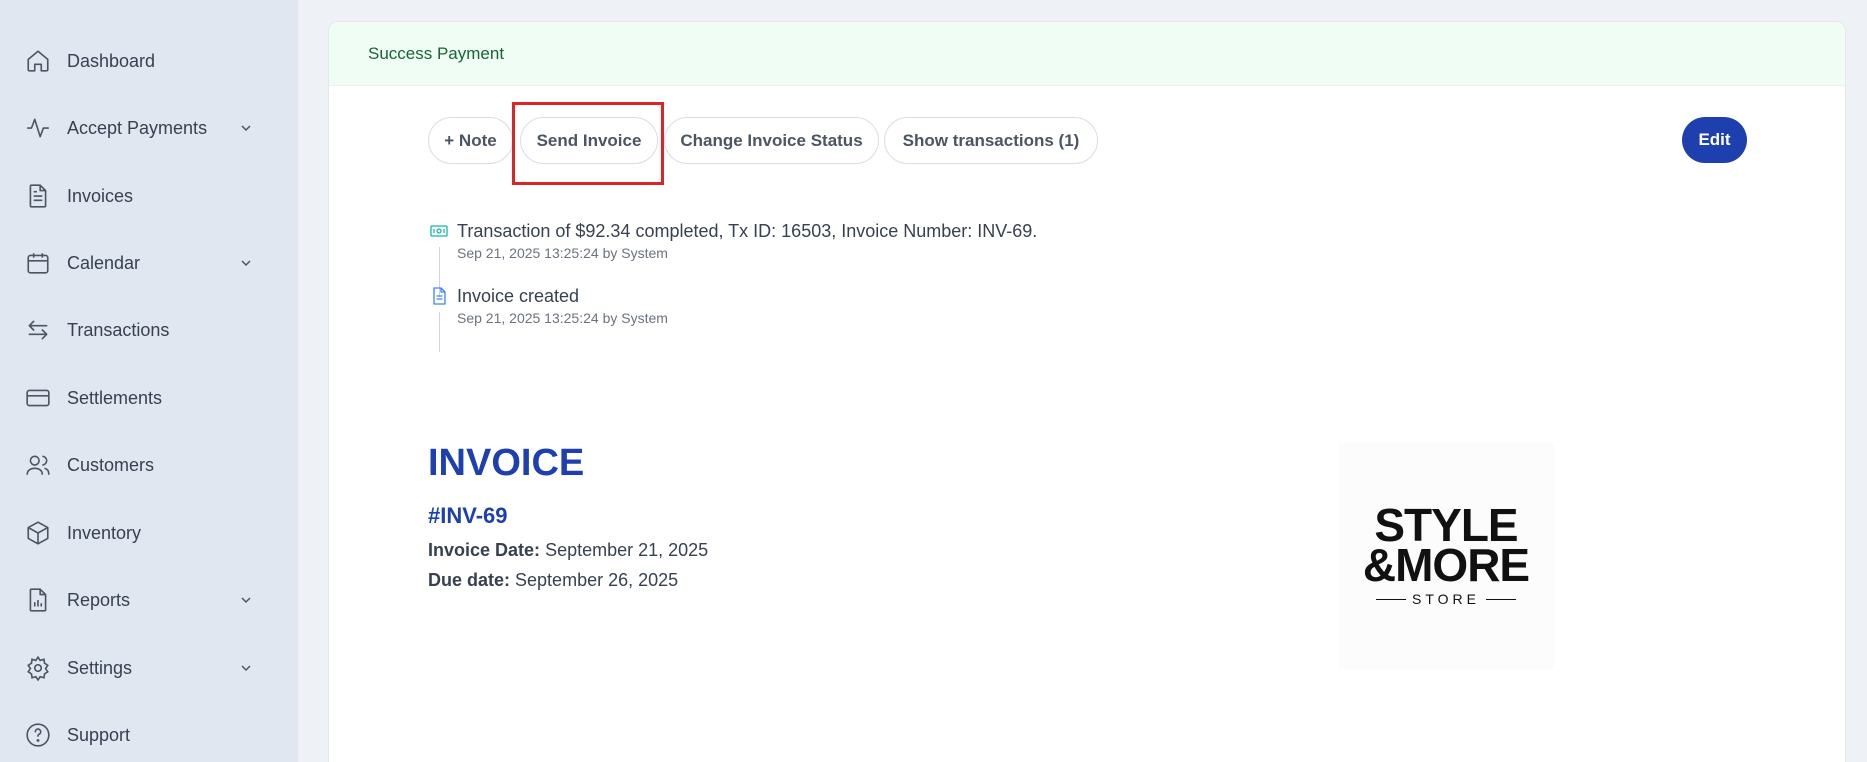 The width and height of the screenshot is (1867, 762). I want to click on logo-line3: STORE, so click(1446, 599).